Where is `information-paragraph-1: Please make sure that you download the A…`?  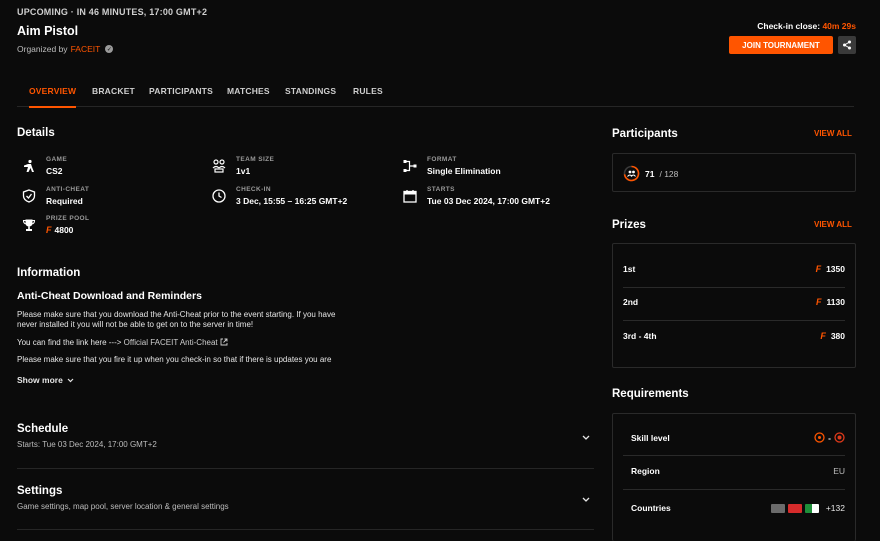 information-paragraph-1: Please make sure that you download the A… is located at coordinates (176, 319).